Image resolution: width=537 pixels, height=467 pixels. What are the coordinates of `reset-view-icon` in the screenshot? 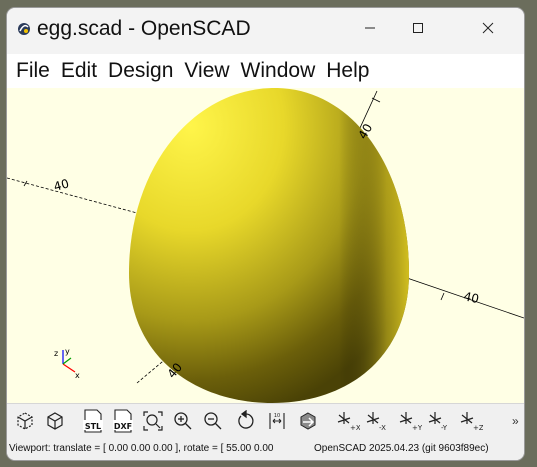 It's located at (246, 419).